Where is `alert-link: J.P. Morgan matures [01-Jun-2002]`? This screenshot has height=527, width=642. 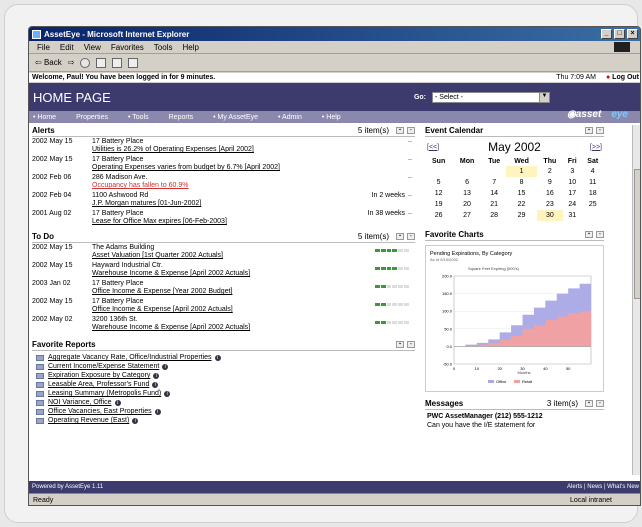
alert-link: J.P. Morgan matures [01-Jun-2002] is located at coordinates (218, 204).